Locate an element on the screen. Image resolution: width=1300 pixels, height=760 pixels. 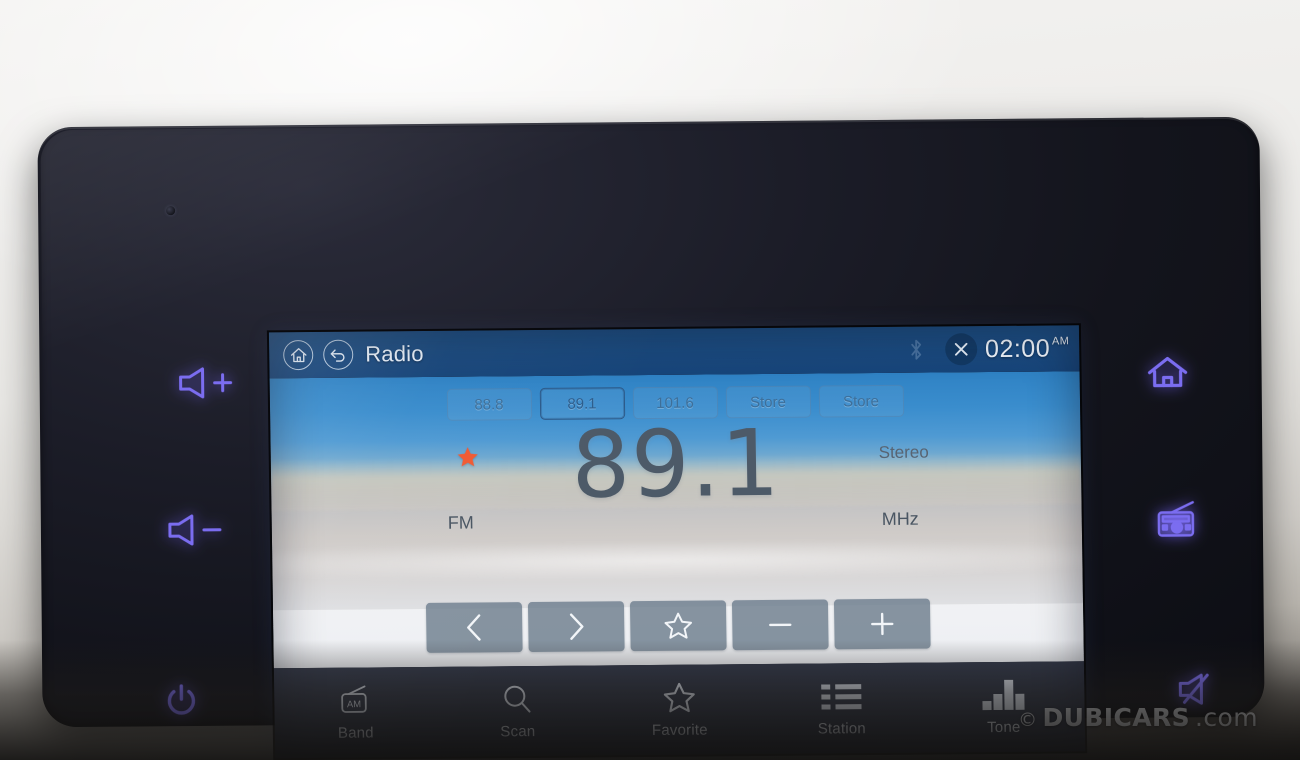
minus-icon is located at coordinates (780, 625).